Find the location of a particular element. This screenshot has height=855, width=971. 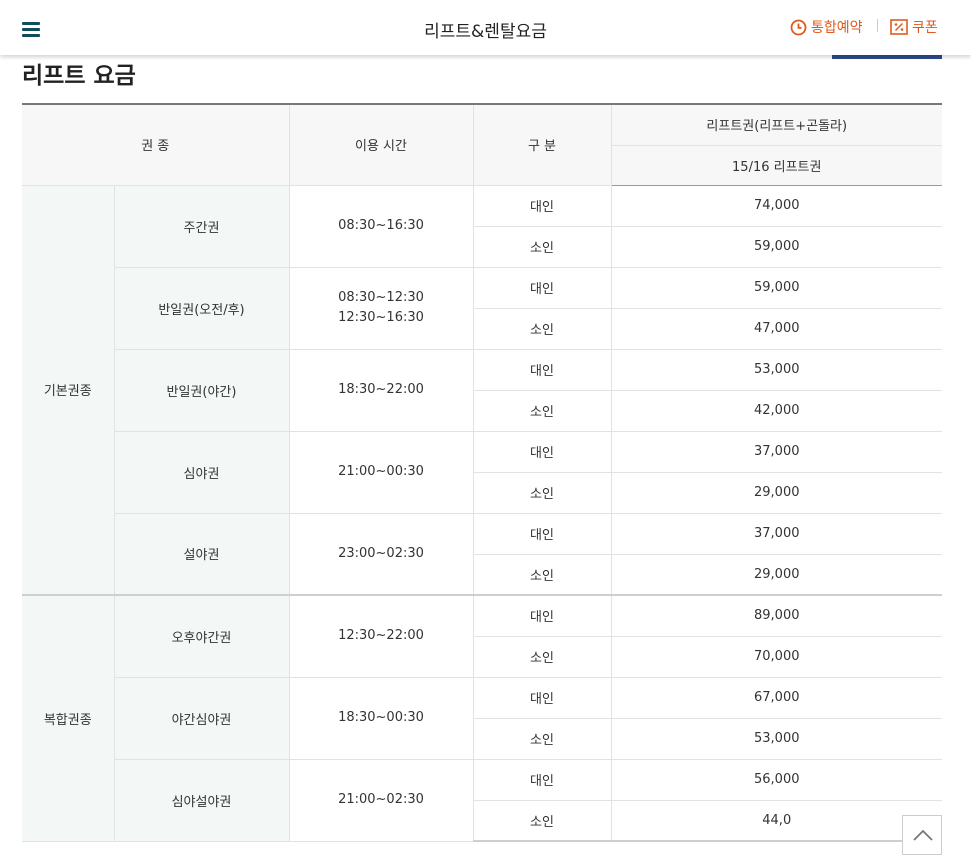

price-cell: 89,000 is located at coordinates (776, 615).